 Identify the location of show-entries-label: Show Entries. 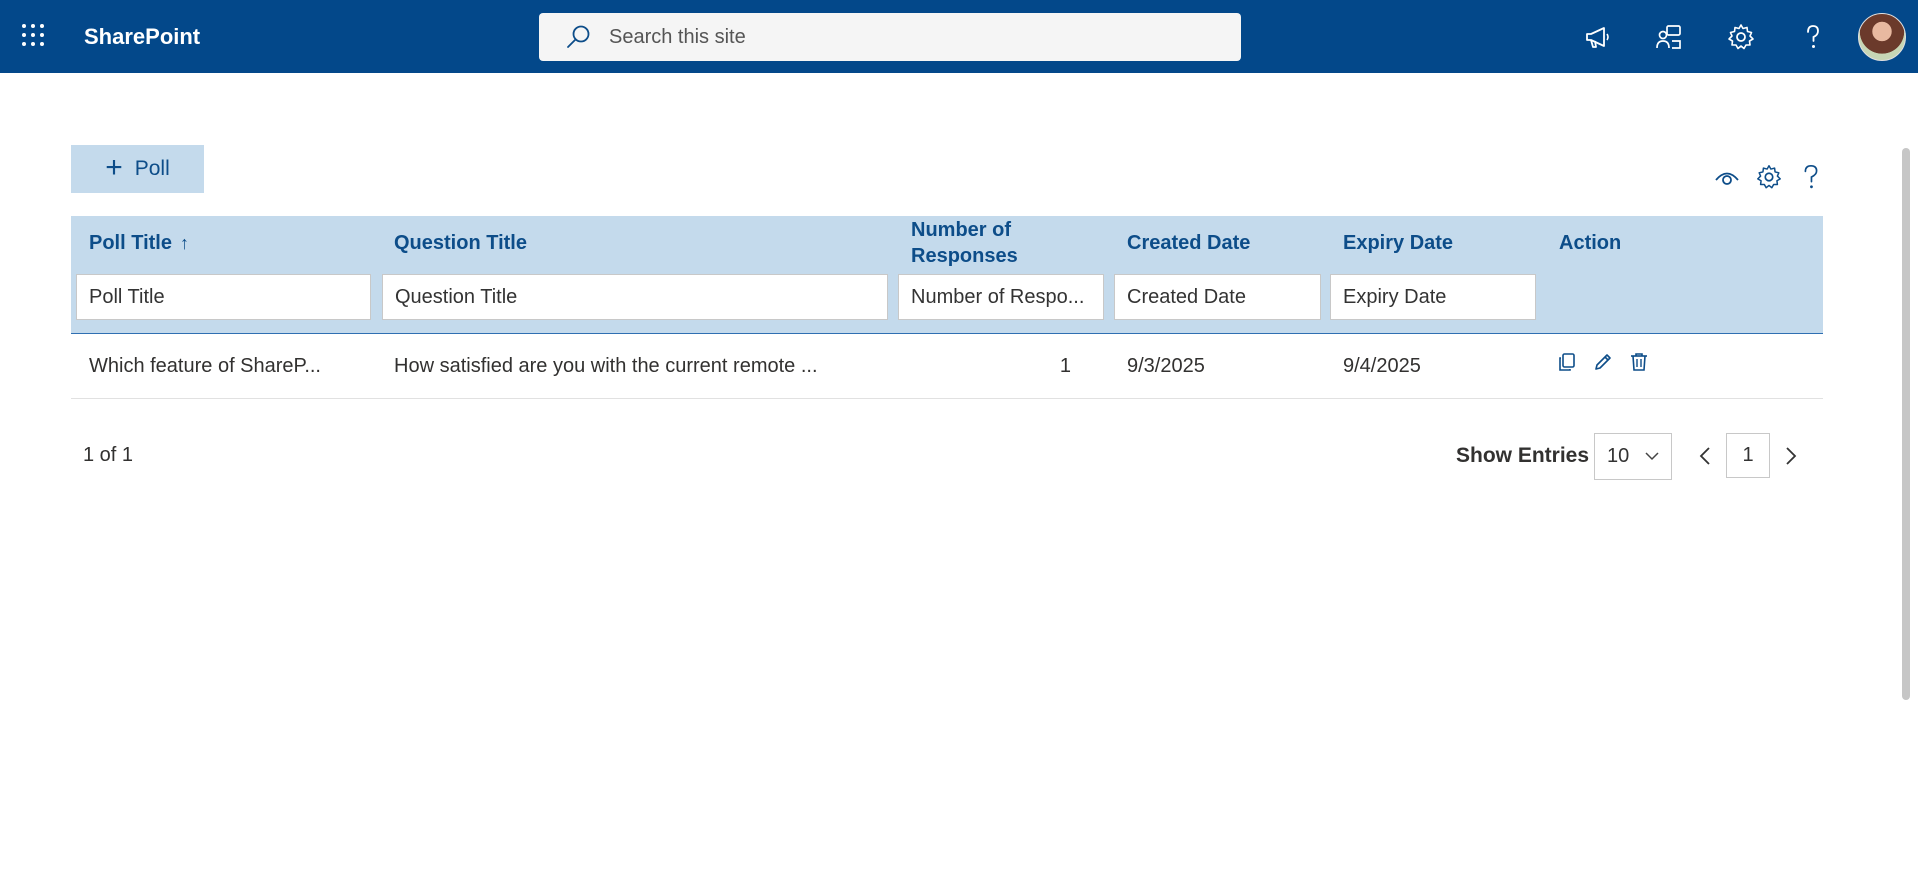
(1523, 455).